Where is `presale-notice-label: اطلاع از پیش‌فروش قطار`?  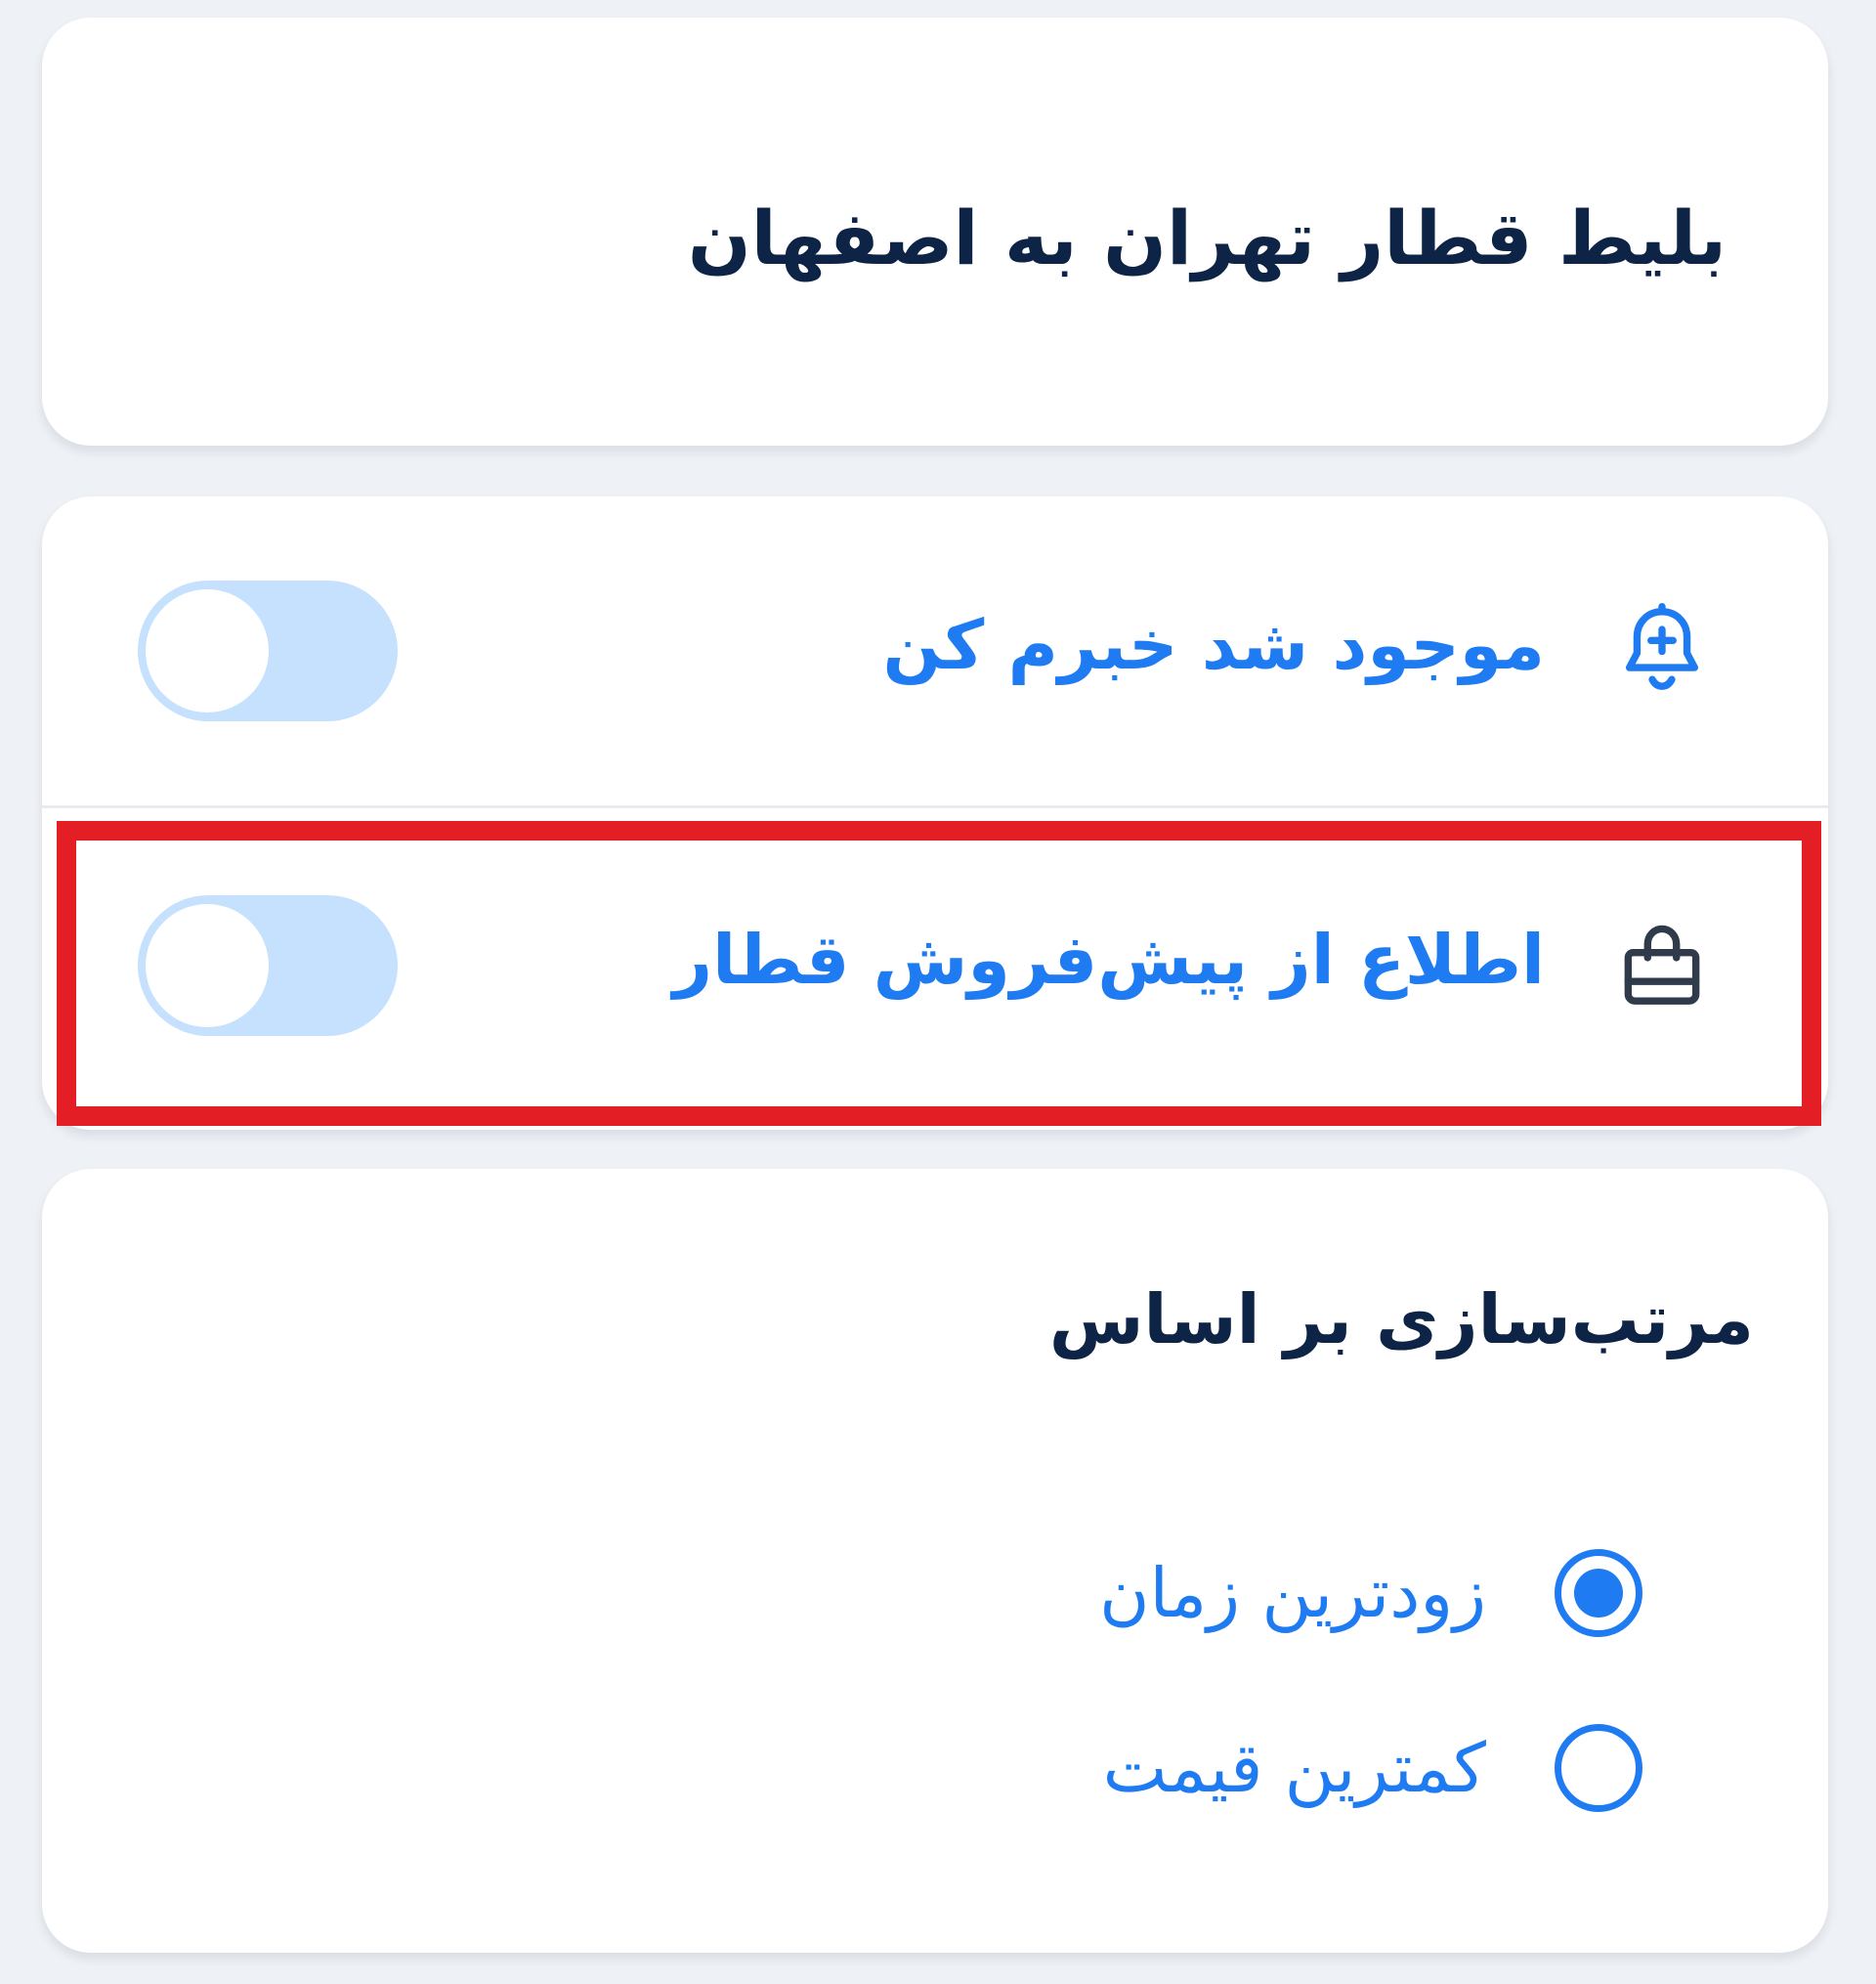
presale-notice-label: اطلاع از پیش‌فروش قطار is located at coordinates (1108, 960).